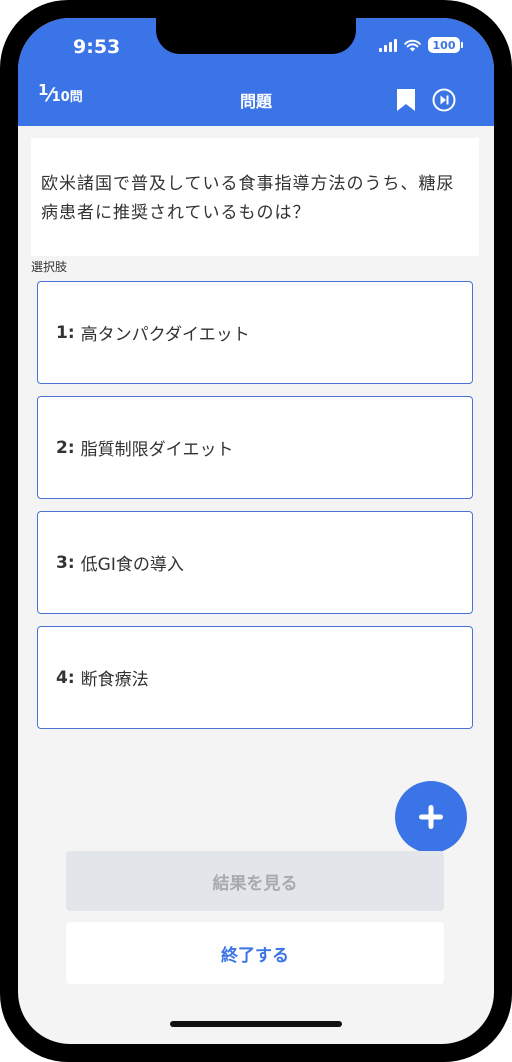 This screenshot has width=512, height=1062. What do you see at coordinates (255, 953) in the screenshot?
I see `finish-button: 終了する` at bounding box center [255, 953].